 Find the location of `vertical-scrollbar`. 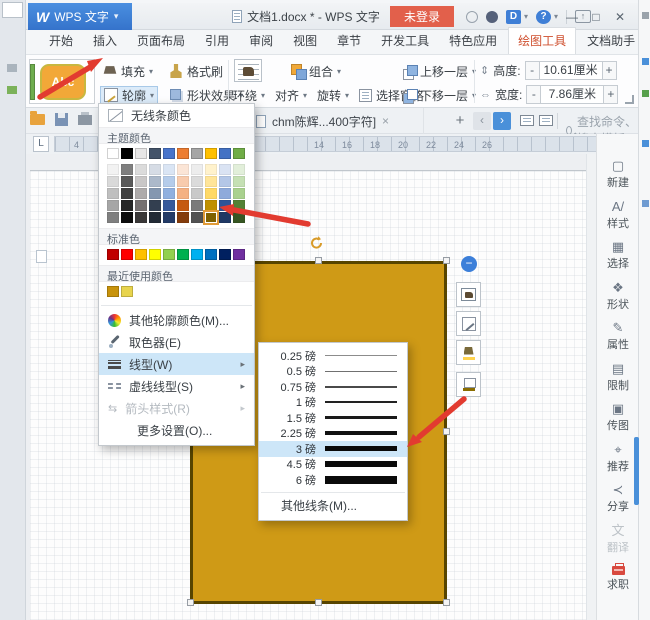

vertical-scrollbar is located at coordinates (591, 387).